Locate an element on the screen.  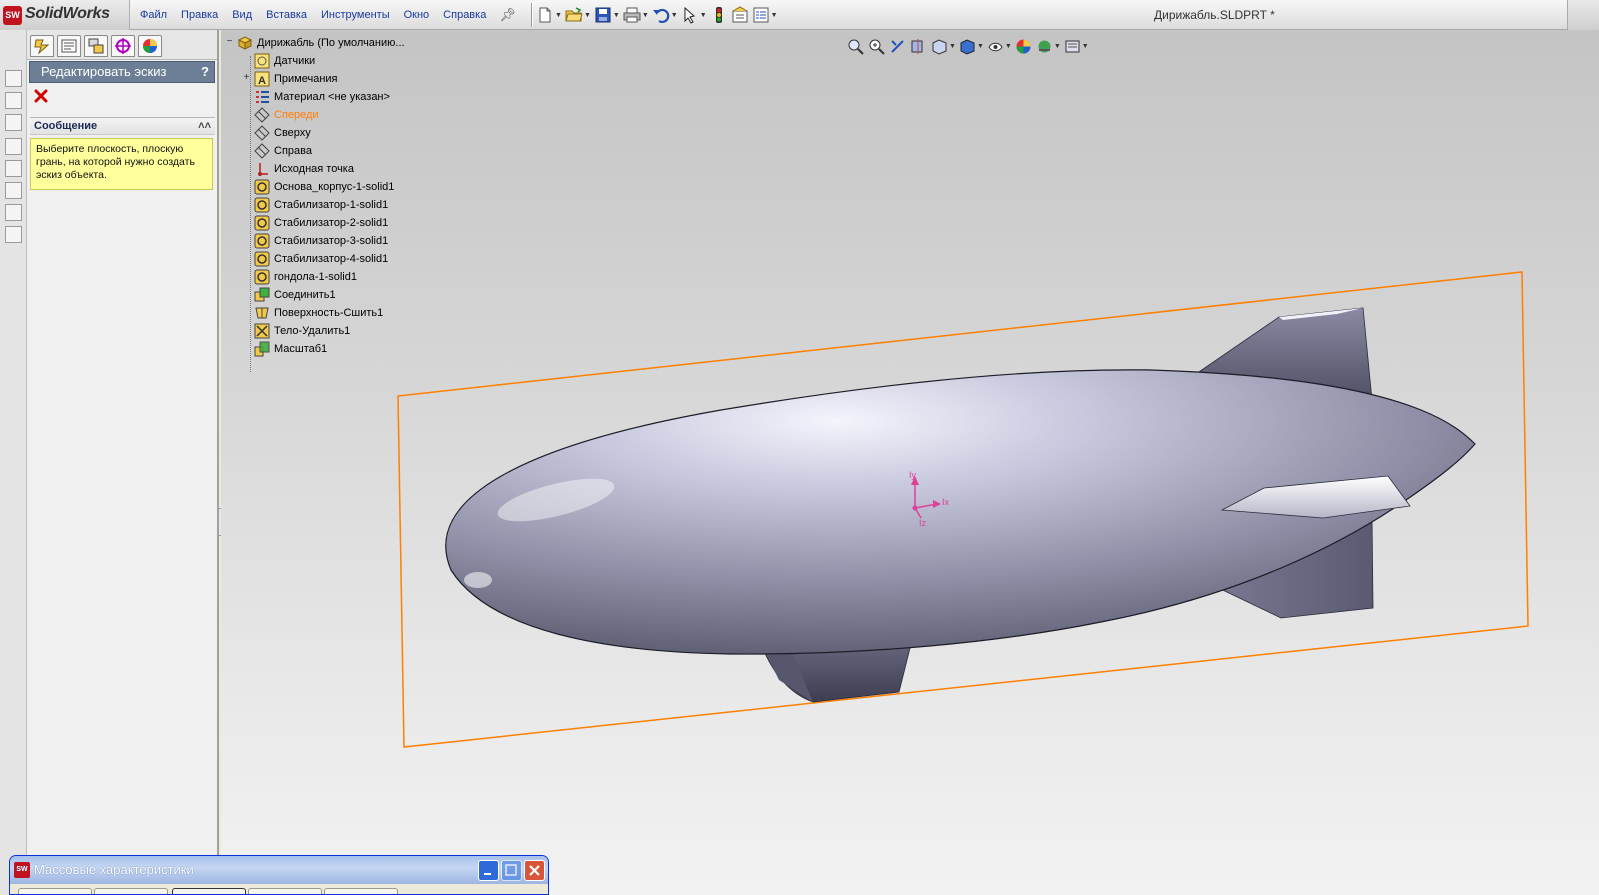
surface-knit-icon is located at coordinates (262, 313).